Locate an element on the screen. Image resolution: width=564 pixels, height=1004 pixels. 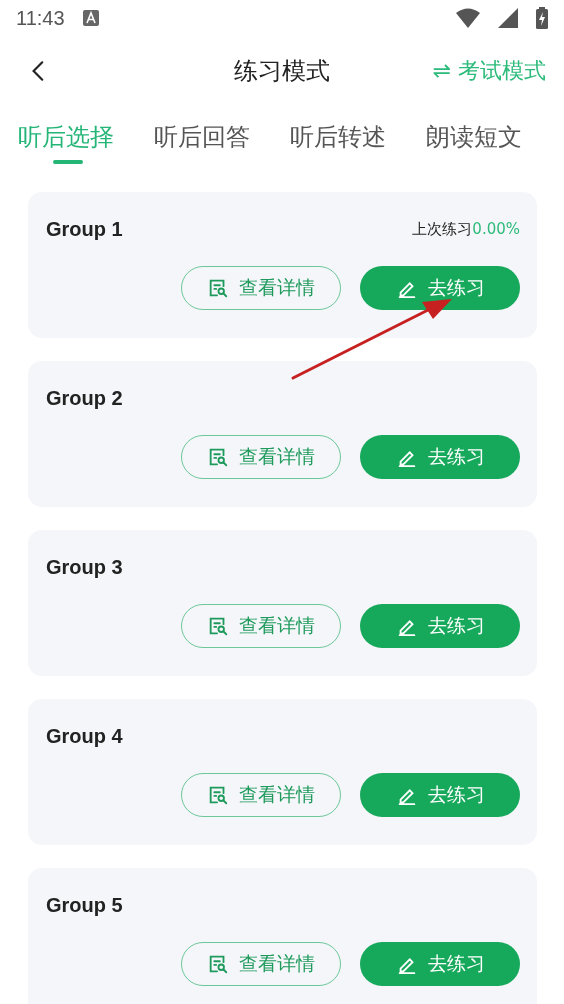
group-title: Group 2 is located at coordinates (84, 398).